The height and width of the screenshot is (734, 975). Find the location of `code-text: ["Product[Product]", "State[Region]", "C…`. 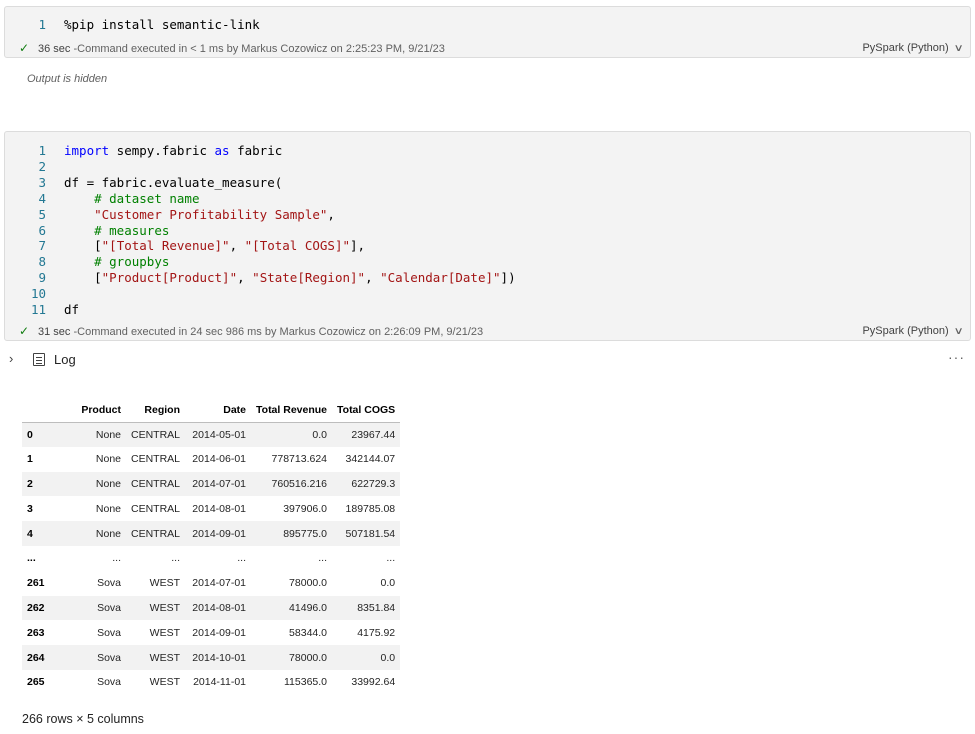

code-text: ["Product[Product]", "State[Region]", "C… is located at coordinates (290, 278).